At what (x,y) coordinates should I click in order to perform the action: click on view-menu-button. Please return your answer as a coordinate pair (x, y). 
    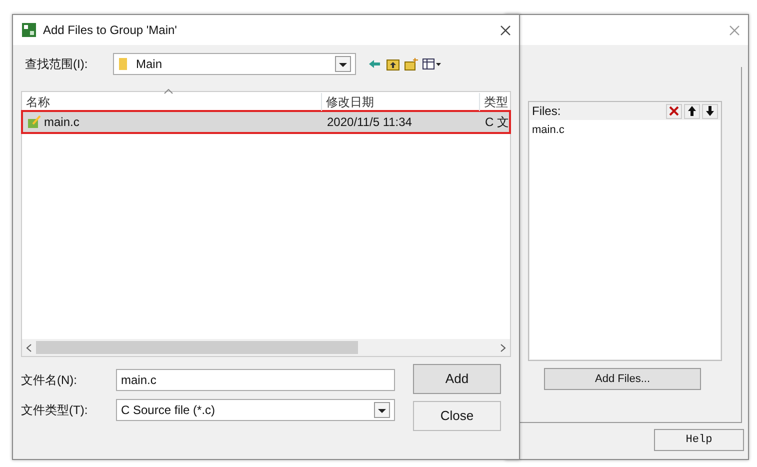
    Looking at the image, I should click on (432, 64).